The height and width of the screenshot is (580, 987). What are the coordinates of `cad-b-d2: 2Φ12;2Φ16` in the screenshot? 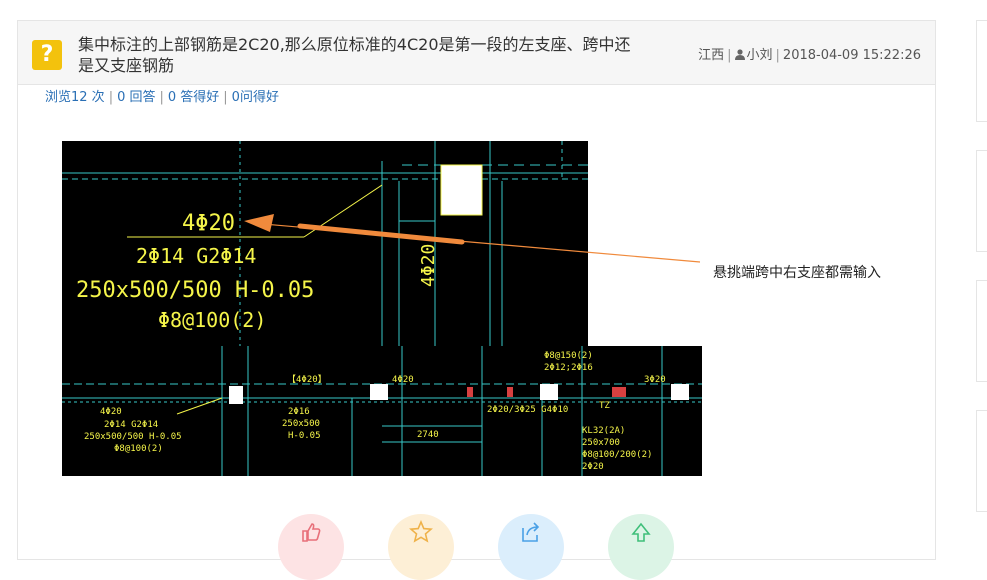 It's located at (568, 368).